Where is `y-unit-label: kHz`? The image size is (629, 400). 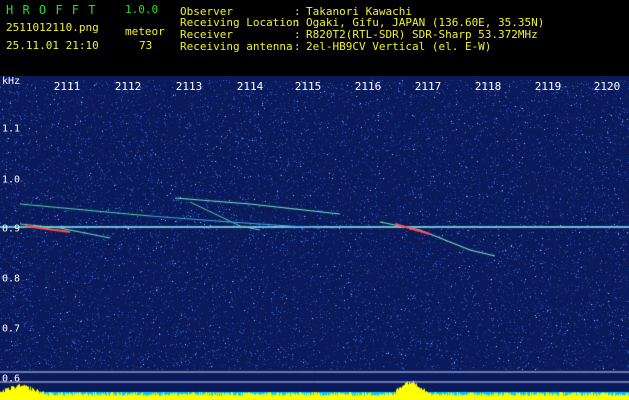
y-unit-label: kHz is located at coordinates (11, 81).